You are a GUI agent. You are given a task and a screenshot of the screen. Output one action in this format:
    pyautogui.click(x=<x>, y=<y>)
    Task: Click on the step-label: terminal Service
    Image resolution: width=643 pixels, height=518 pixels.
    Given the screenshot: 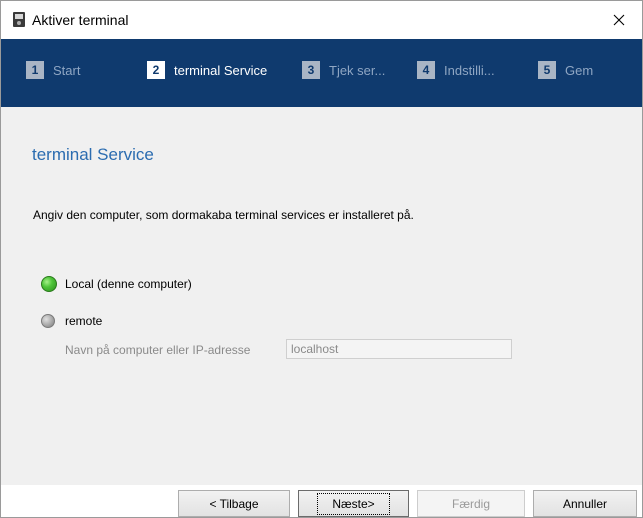 What is the action you would take?
    pyautogui.click(x=221, y=70)
    